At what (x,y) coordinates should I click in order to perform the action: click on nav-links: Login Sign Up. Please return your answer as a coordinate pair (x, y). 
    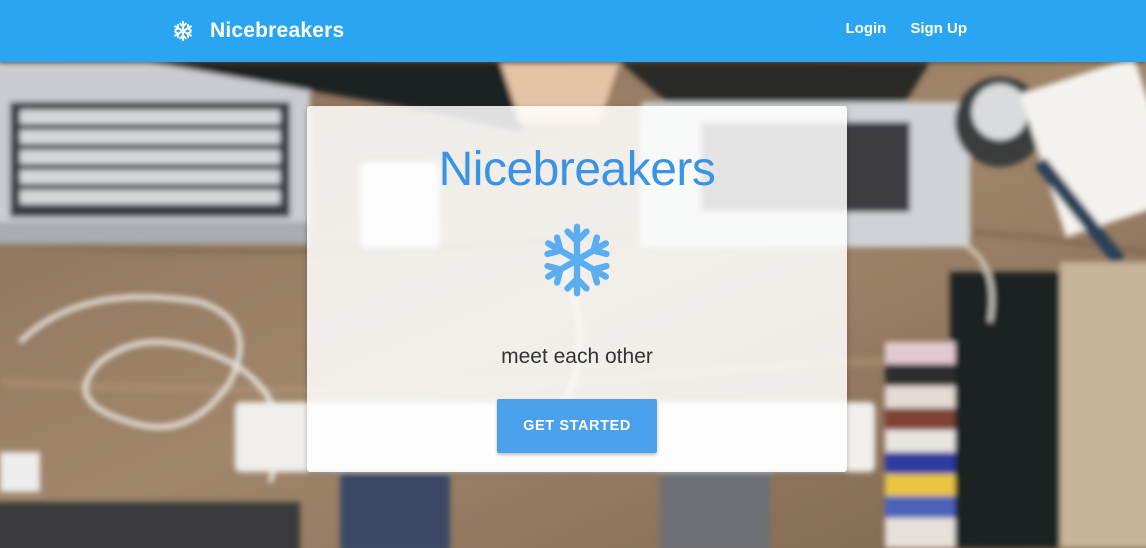
    Looking at the image, I should click on (907, 28).